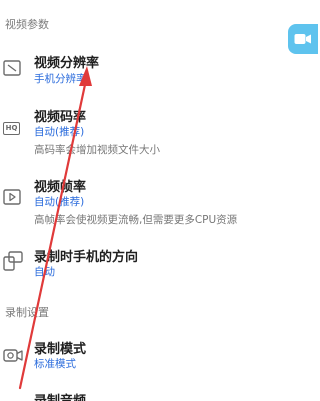  Describe the element at coordinates (13, 357) in the screenshot. I see `camera-icon` at that location.